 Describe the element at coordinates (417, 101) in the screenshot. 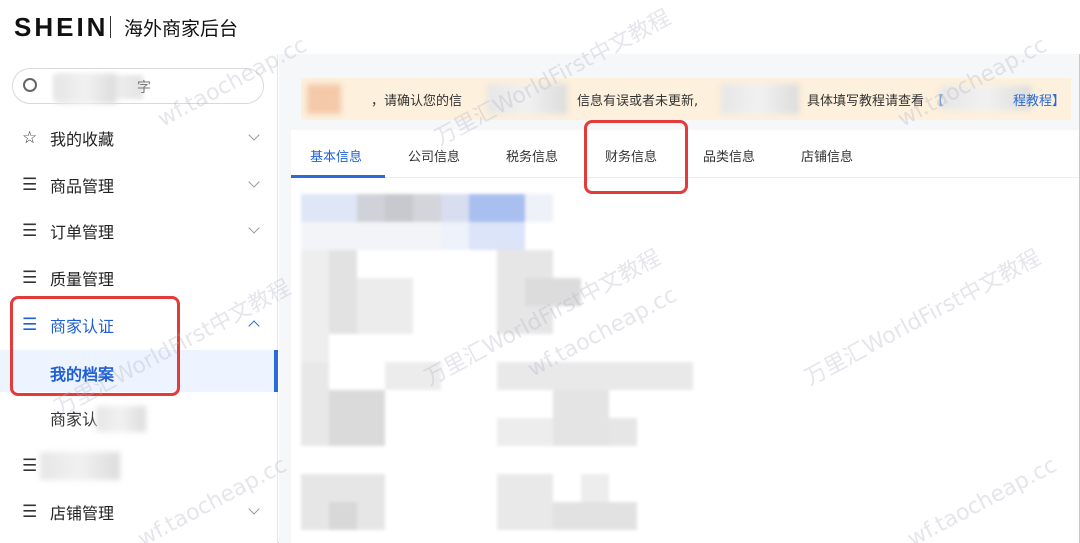

I see `notice-text: ，请确认您的信` at that location.